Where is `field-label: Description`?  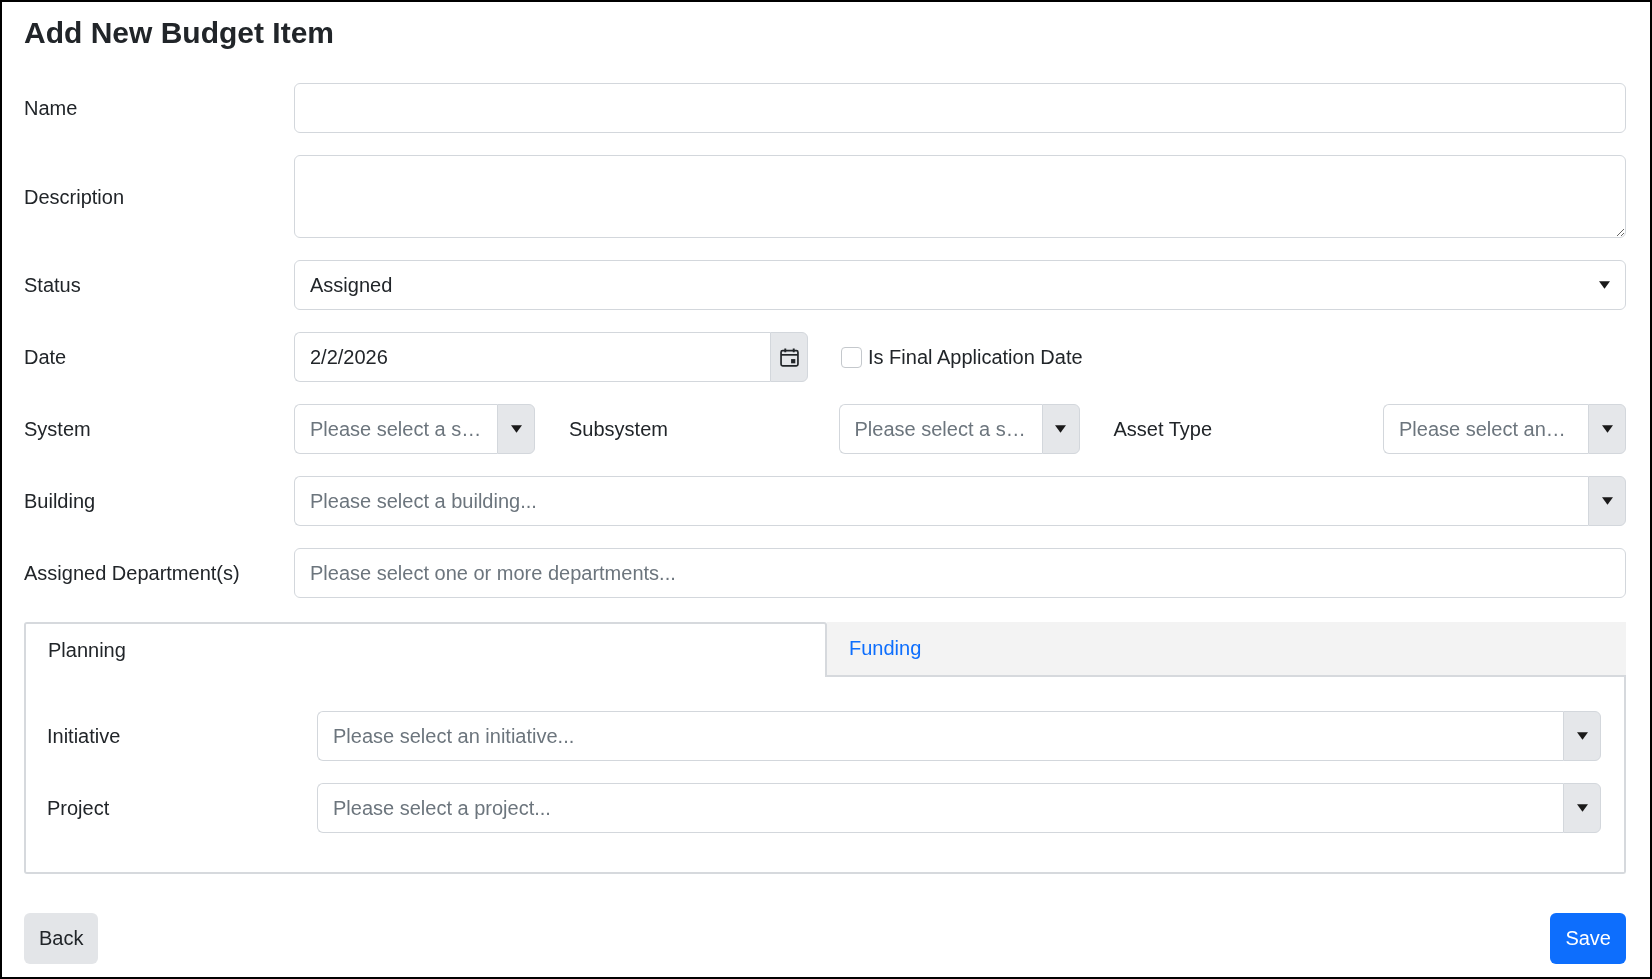
field-label: Description is located at coordinates (74, 196).